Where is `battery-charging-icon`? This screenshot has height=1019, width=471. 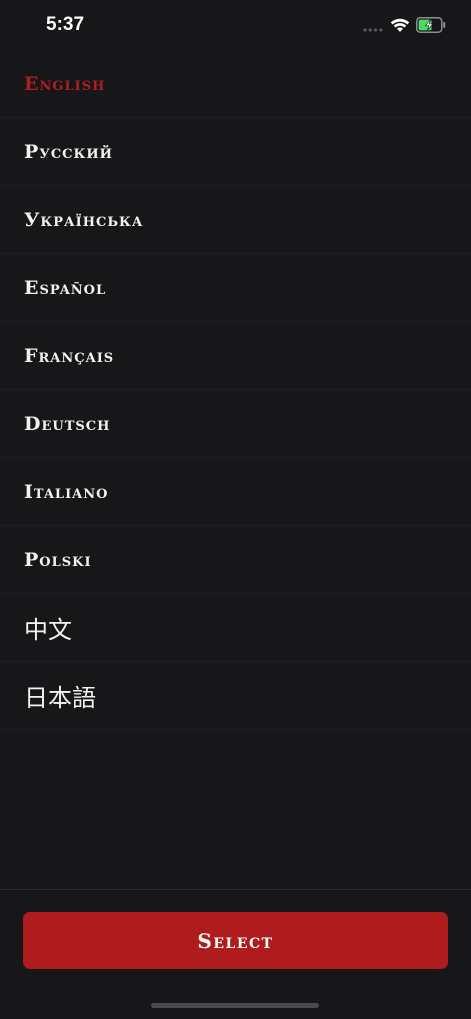
battery-charging-icon is located at coordinates (431, 25).